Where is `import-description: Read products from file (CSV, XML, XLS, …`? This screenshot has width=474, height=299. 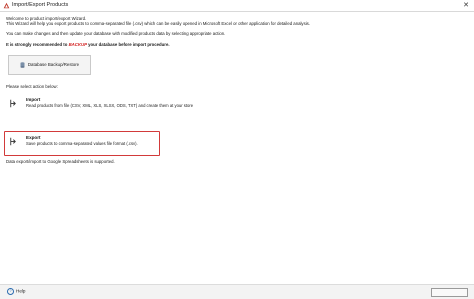 import-description: Read products from file (CSV, XML, XLS, … is located at coordinates (110, 105).